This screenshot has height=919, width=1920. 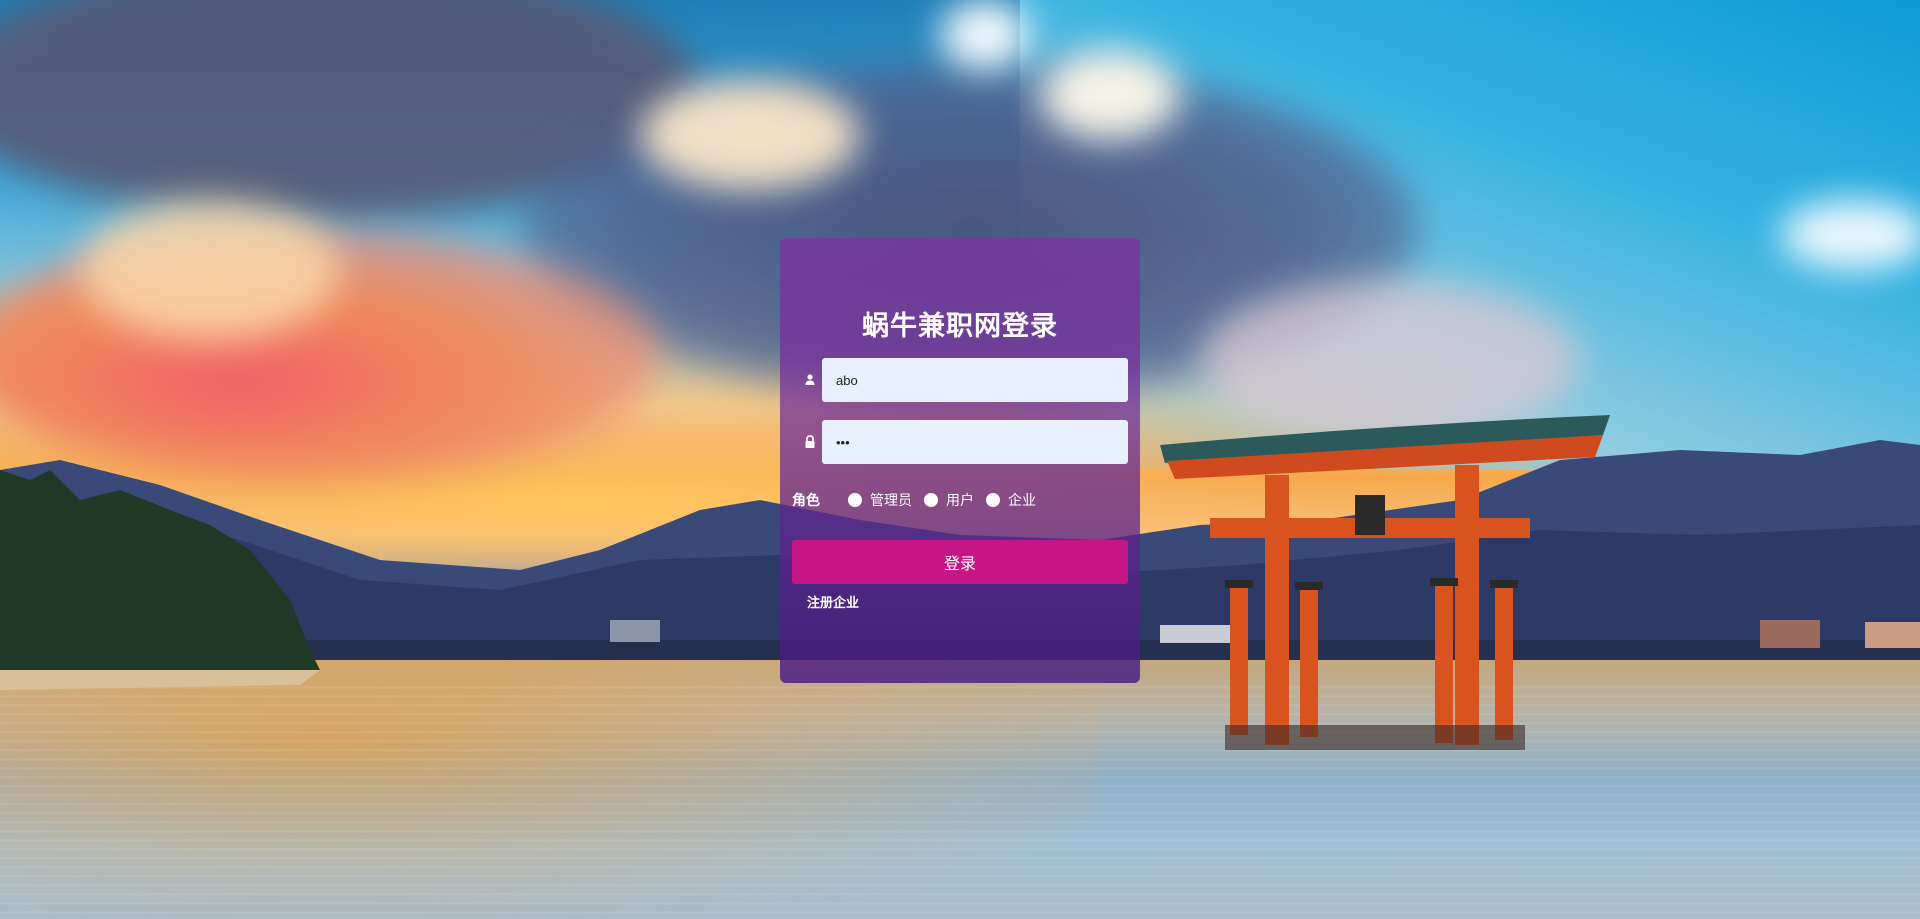 I want to click on role-option-label: 用户, so click(x=960, y=500).